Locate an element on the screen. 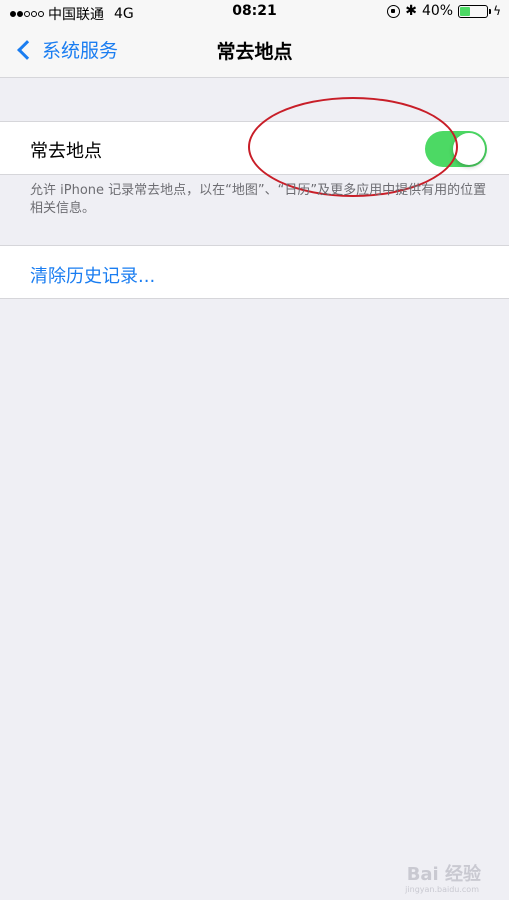 The image size is (509, 900). frequent-locations-label: 常去地点 is located at coordinates (66, 151).